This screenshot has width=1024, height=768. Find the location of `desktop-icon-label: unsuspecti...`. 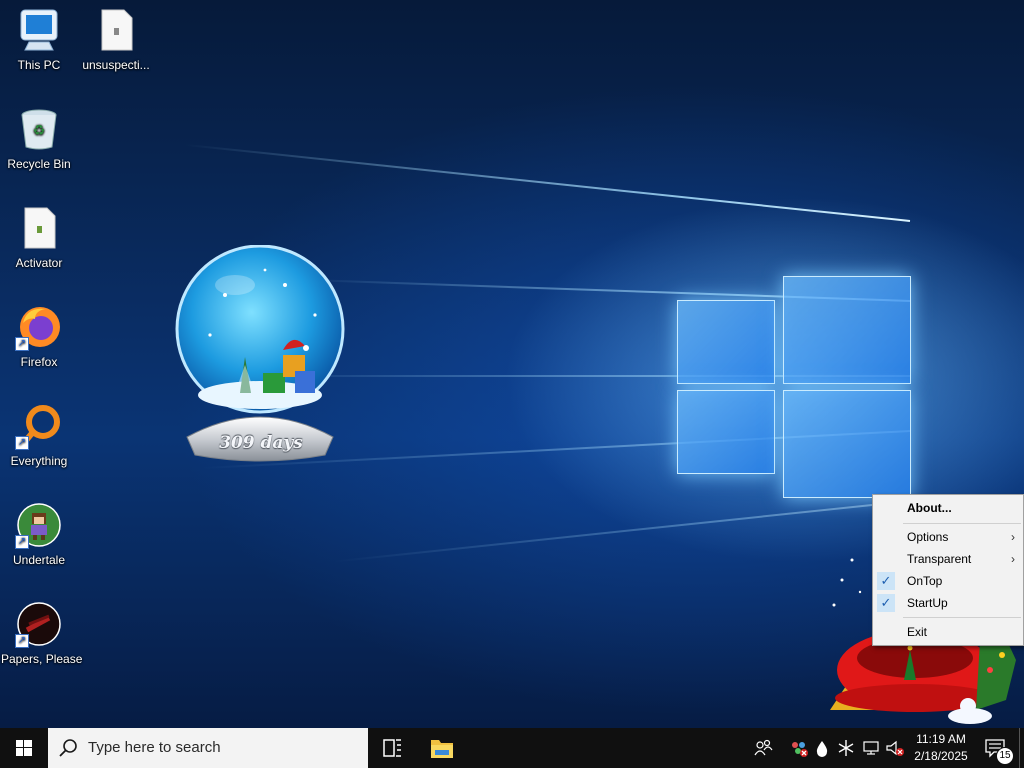

desktop-icon-label: unsuspecti... is located at coordinates (116, 65).